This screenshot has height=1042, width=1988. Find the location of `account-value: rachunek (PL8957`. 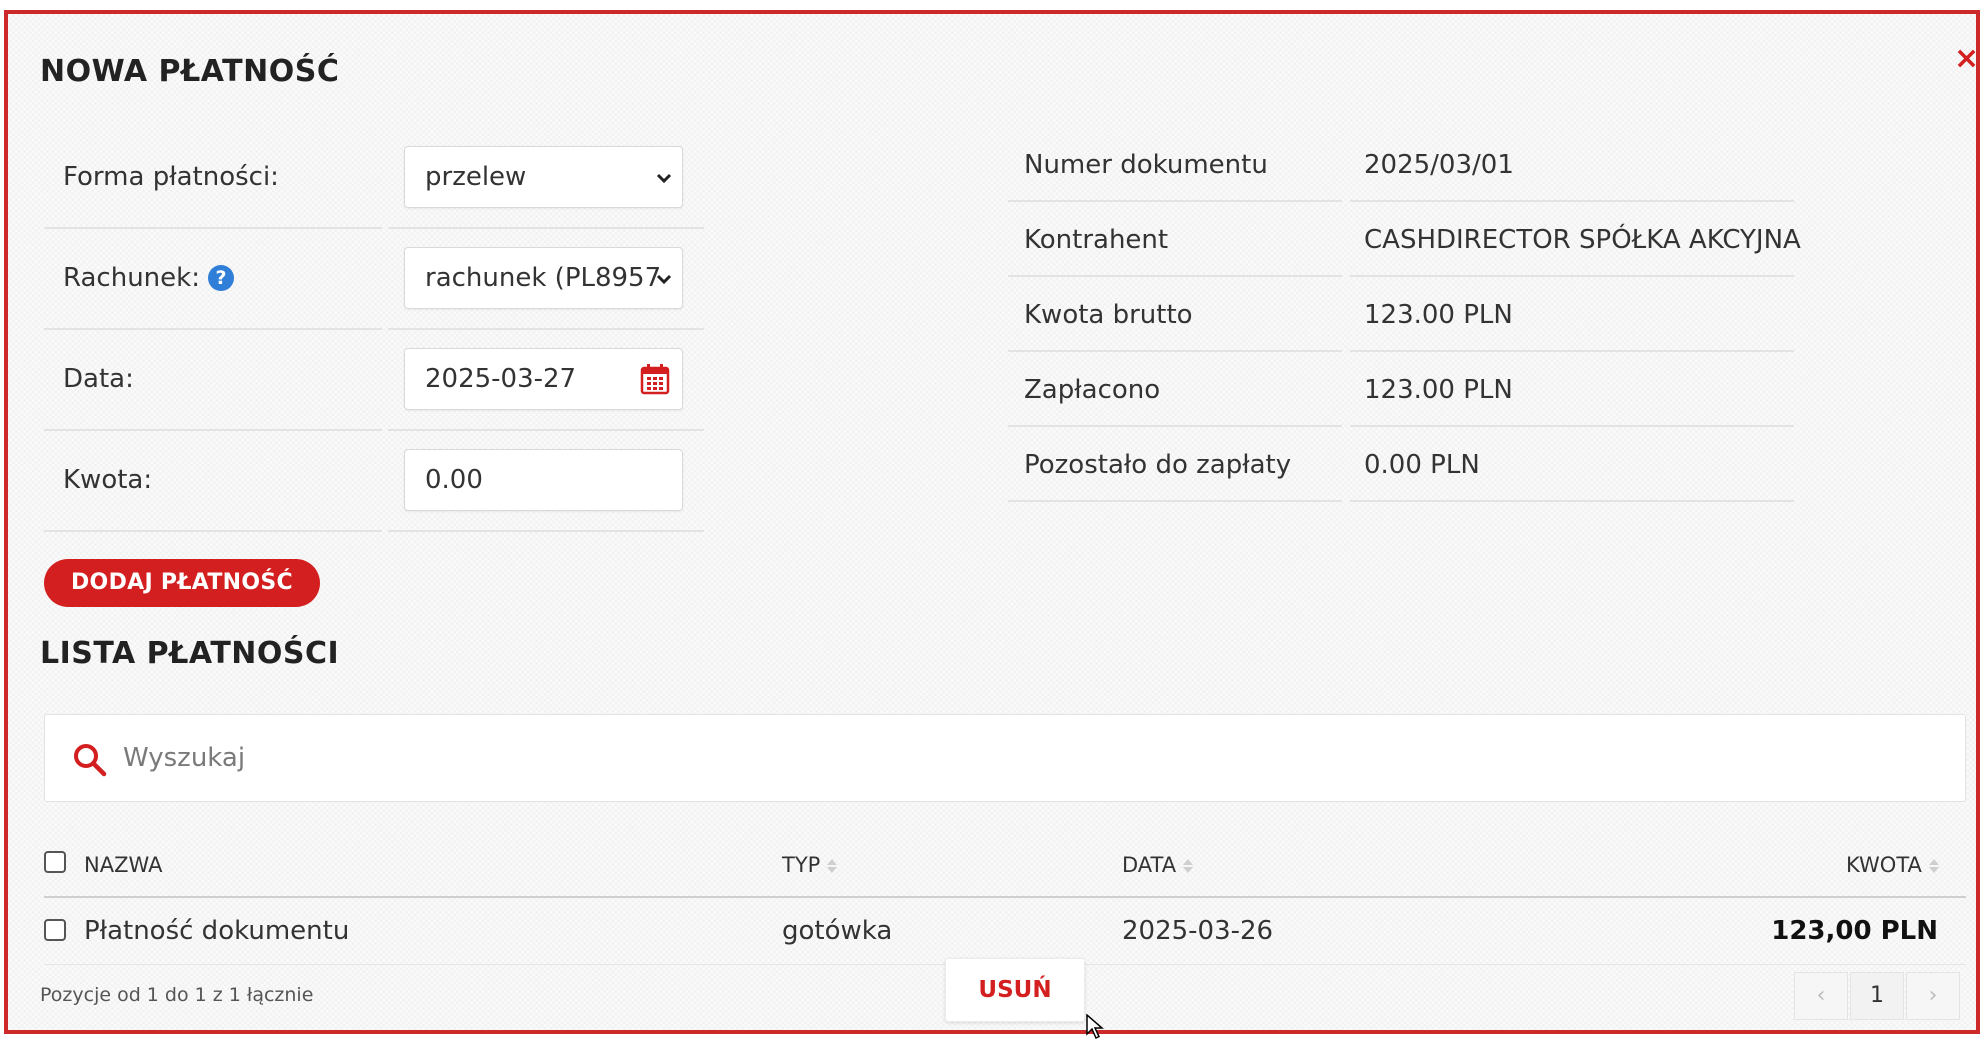

account-value: rachunek (PL8957 is located at coordinates (543, 278).